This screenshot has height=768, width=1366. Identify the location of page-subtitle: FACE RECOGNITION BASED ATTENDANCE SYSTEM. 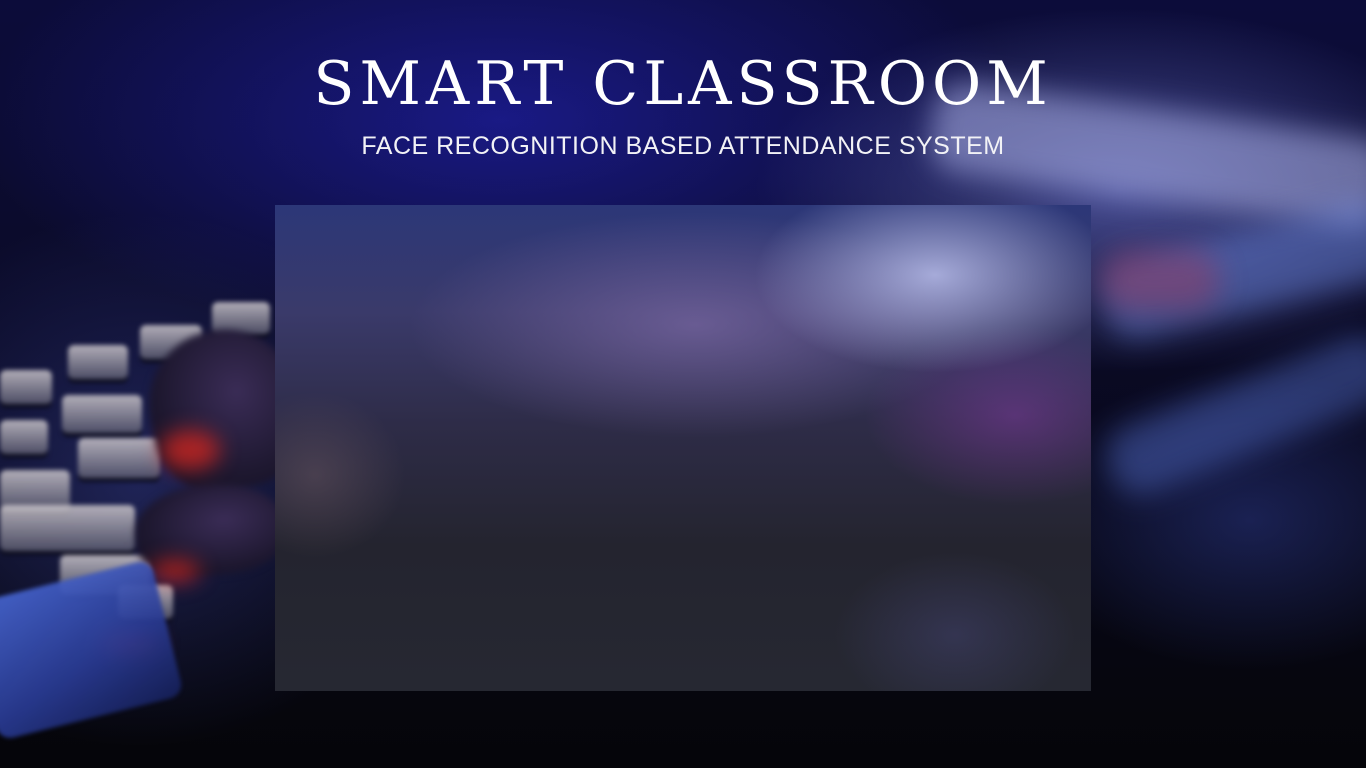
(683, 146).